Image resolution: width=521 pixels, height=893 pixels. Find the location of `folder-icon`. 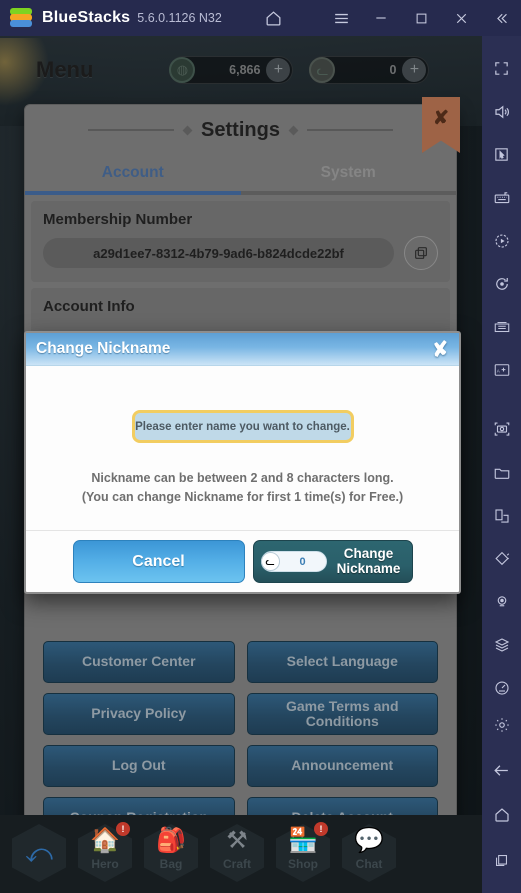

folder-icon is located at coordinates (501, 472).